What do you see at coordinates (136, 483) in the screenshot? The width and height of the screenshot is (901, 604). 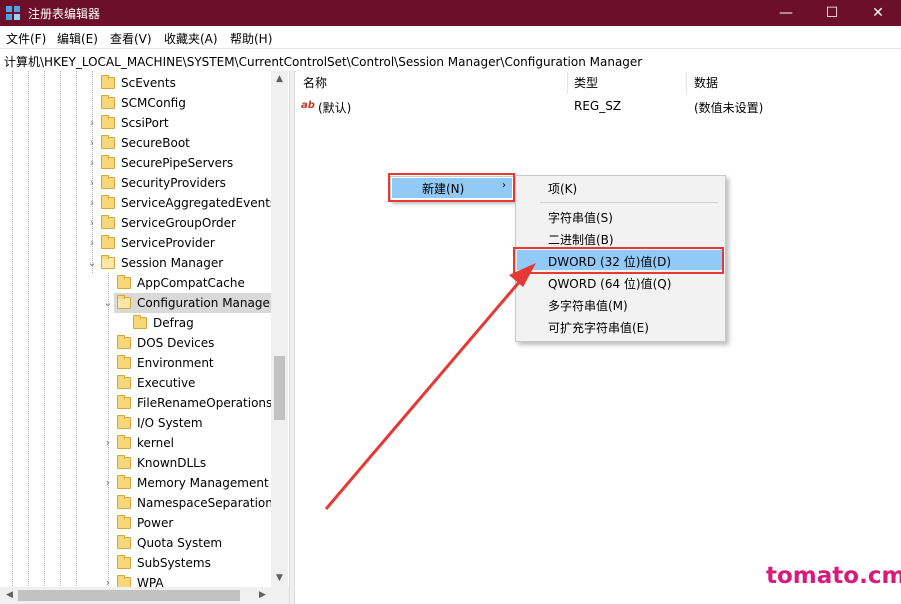 I see `tree-item: › Memory Management` at bounding box center [136, 483].